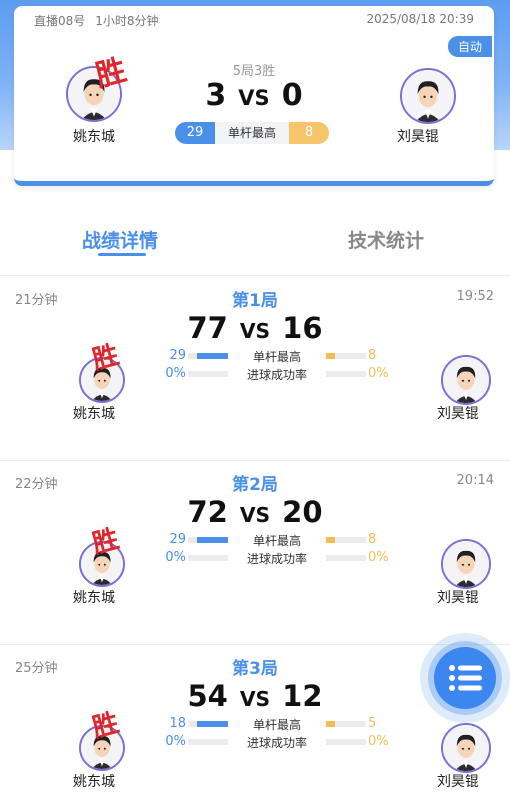 The width and height of the screenshot is (510, 797). I want to click on score-left: 77, so click(207, 328).